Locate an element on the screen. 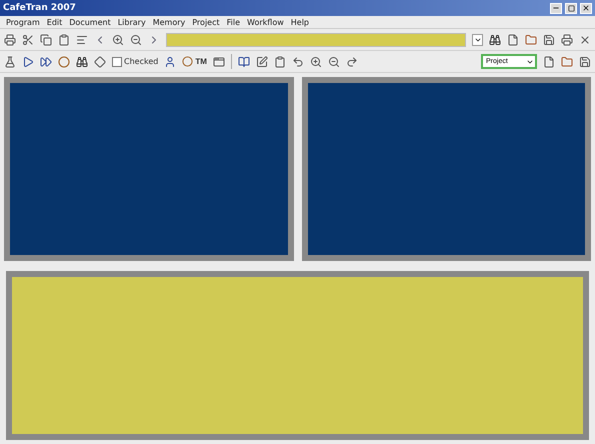 The width and height of the screenshot is (595, 444). window-title: CafeTran 2007 is located at coordinates (40, 8).